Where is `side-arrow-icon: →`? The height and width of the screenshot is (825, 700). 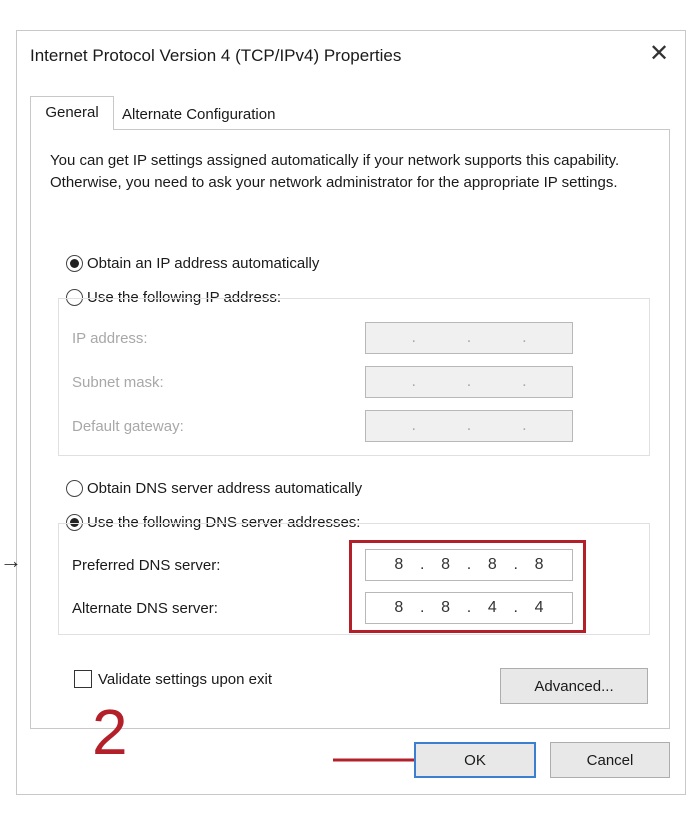
side-arrow-icon: → is located at coordinates (11, 560).